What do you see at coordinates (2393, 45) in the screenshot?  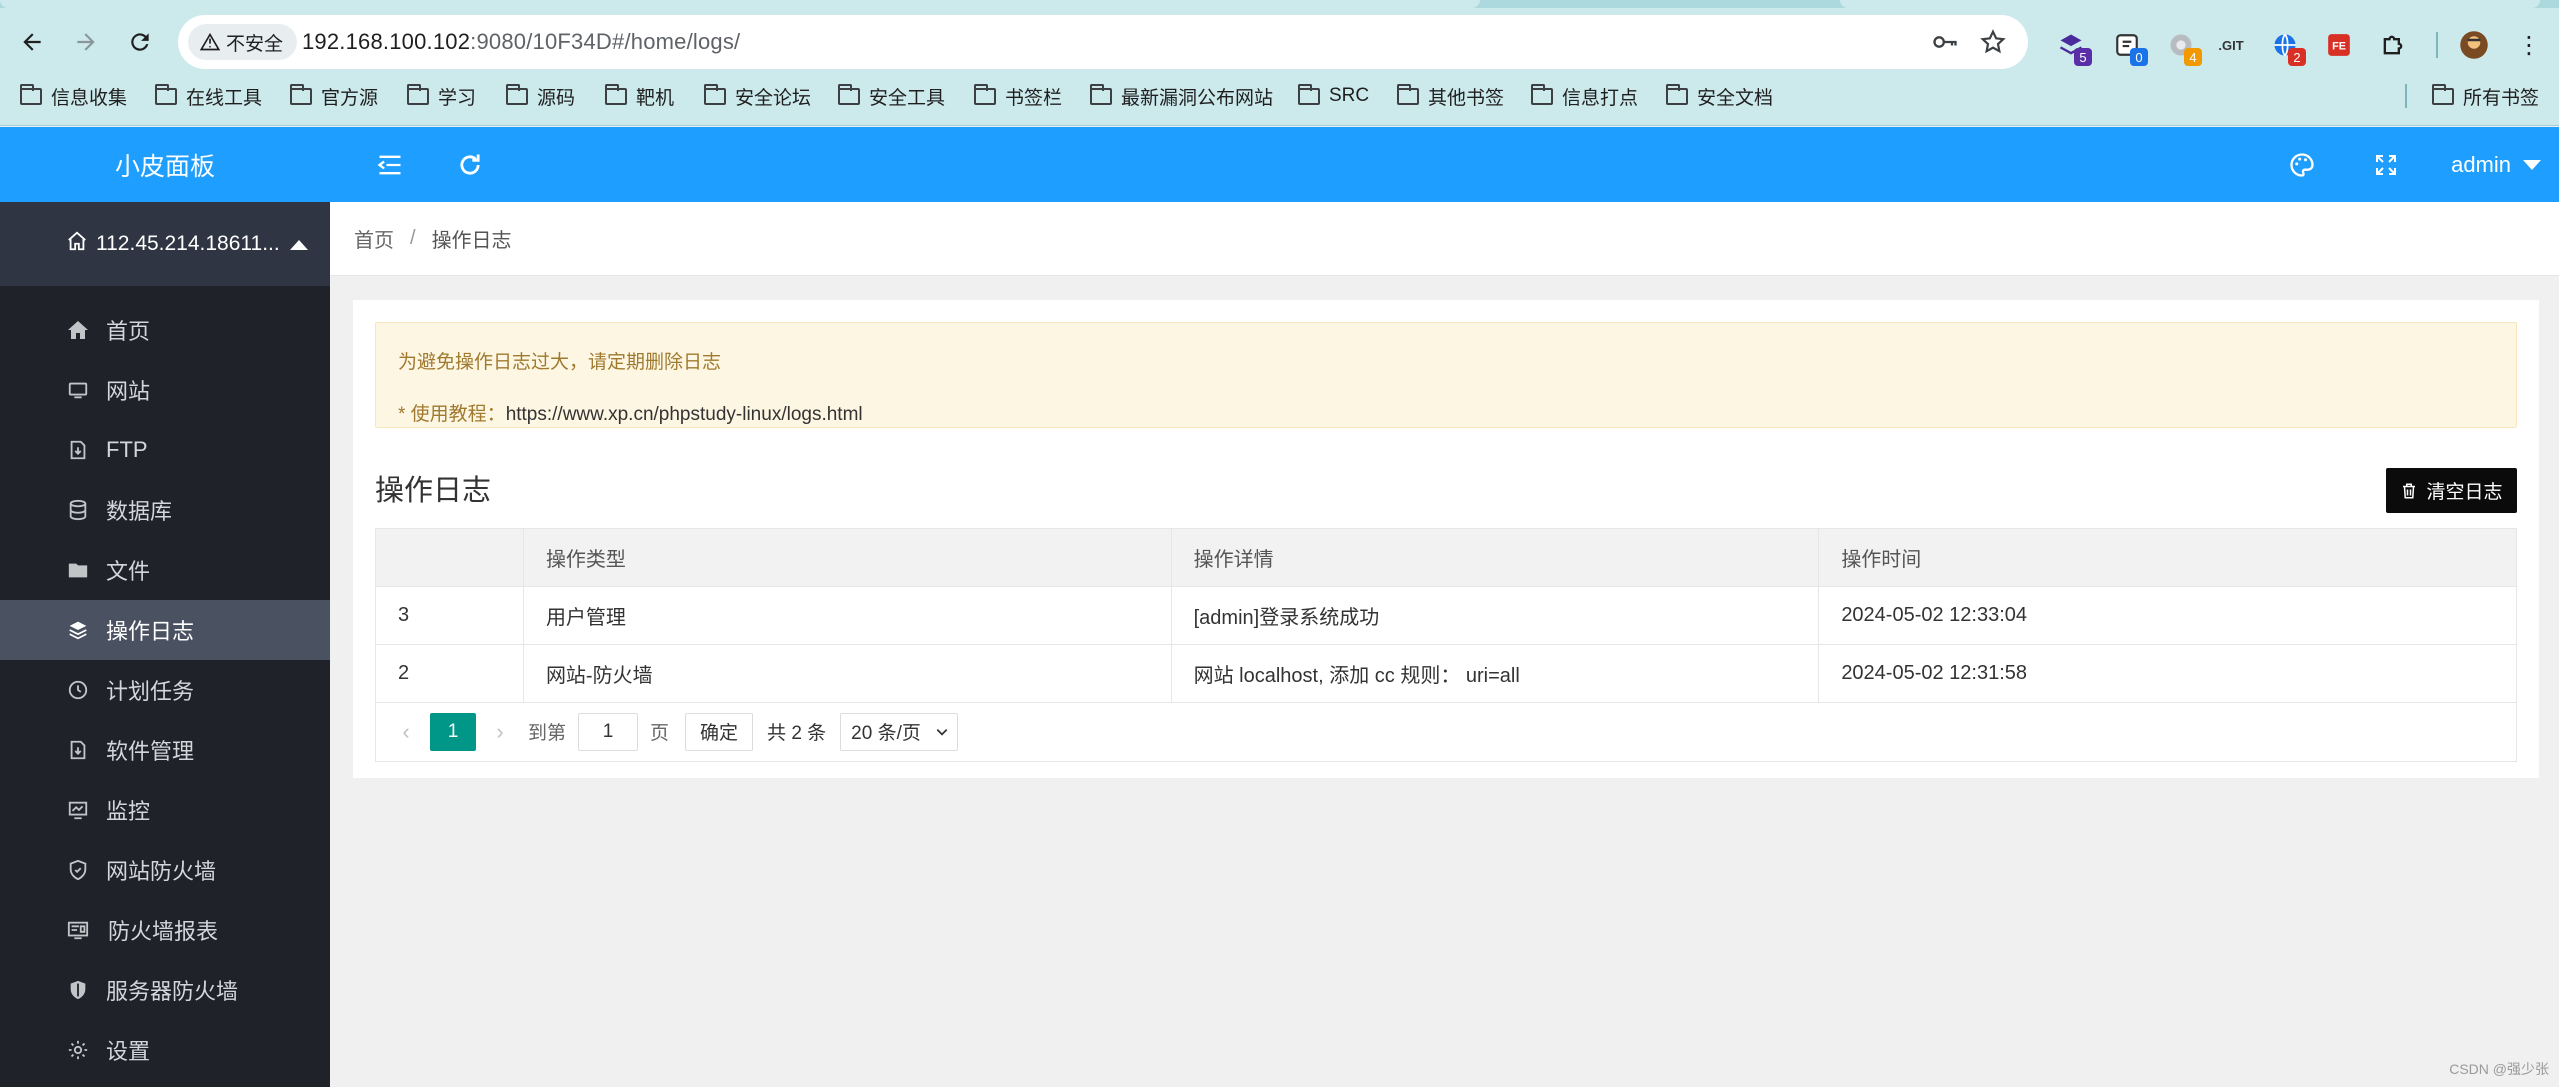 I see `extensions-menu-button` at bounding box center [2393, 45].